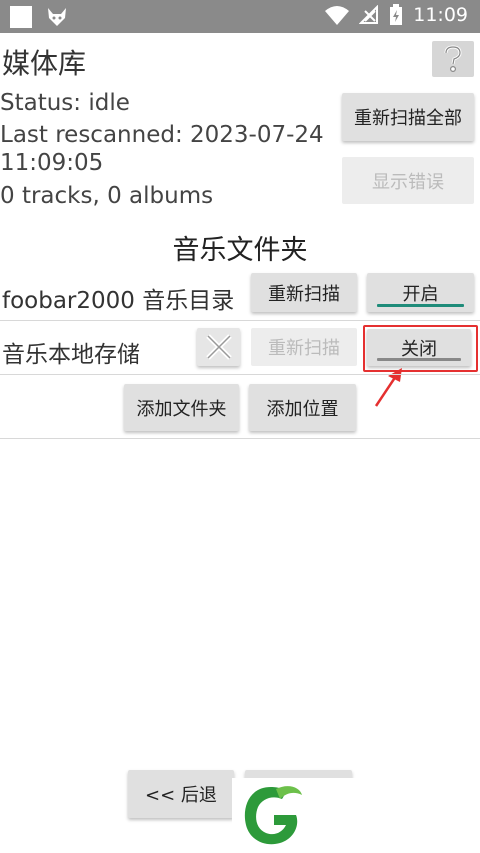 Image resolution: width=480 pixels, height=853 pixels. I want to click on status-bar: 11:09, so click(240, 16).